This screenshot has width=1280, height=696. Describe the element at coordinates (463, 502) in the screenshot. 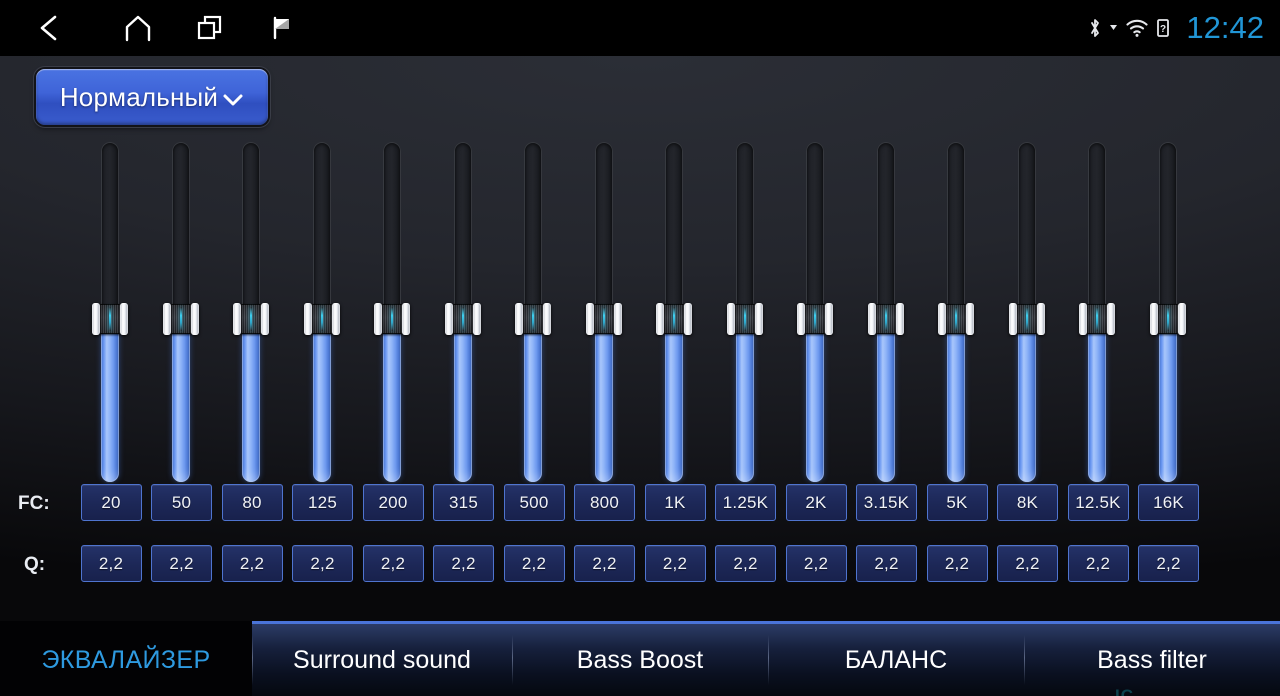

I see `fc-value-cell: 315` at that location.